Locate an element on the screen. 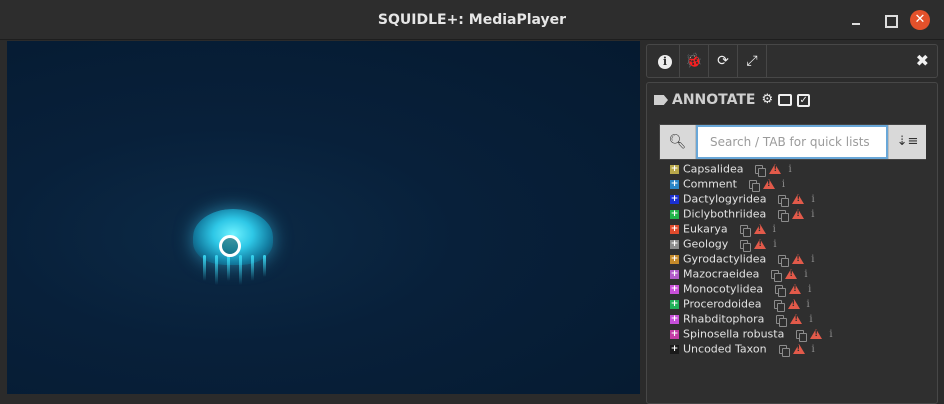  bug-icon: 🐞 is located at coordinates (694, 61).